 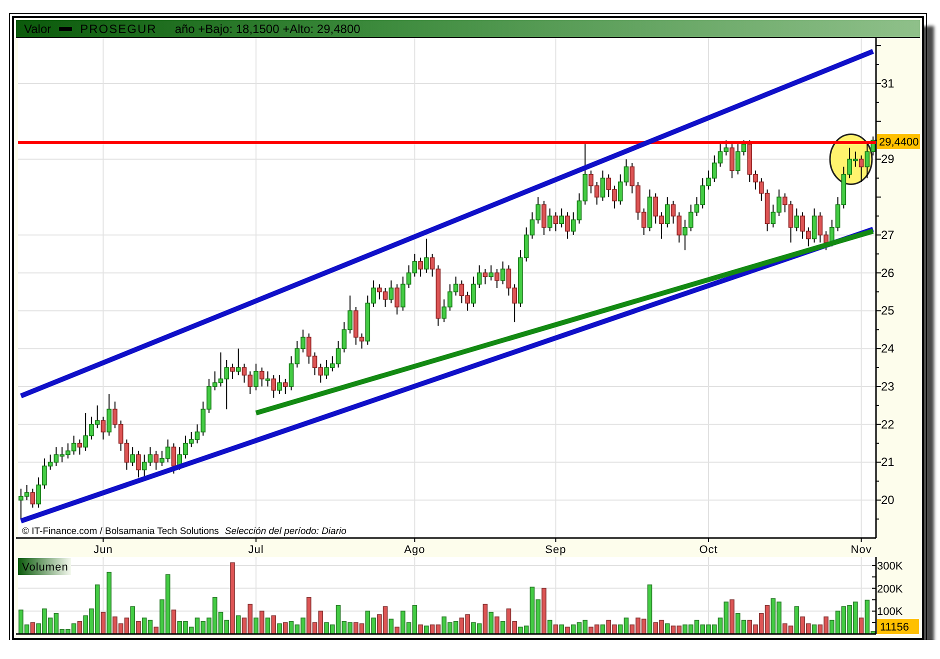 What do you see at coordinates (887, 83) in the screenshot?
I see `axis-label: 31` at bounding box center [887, 83].